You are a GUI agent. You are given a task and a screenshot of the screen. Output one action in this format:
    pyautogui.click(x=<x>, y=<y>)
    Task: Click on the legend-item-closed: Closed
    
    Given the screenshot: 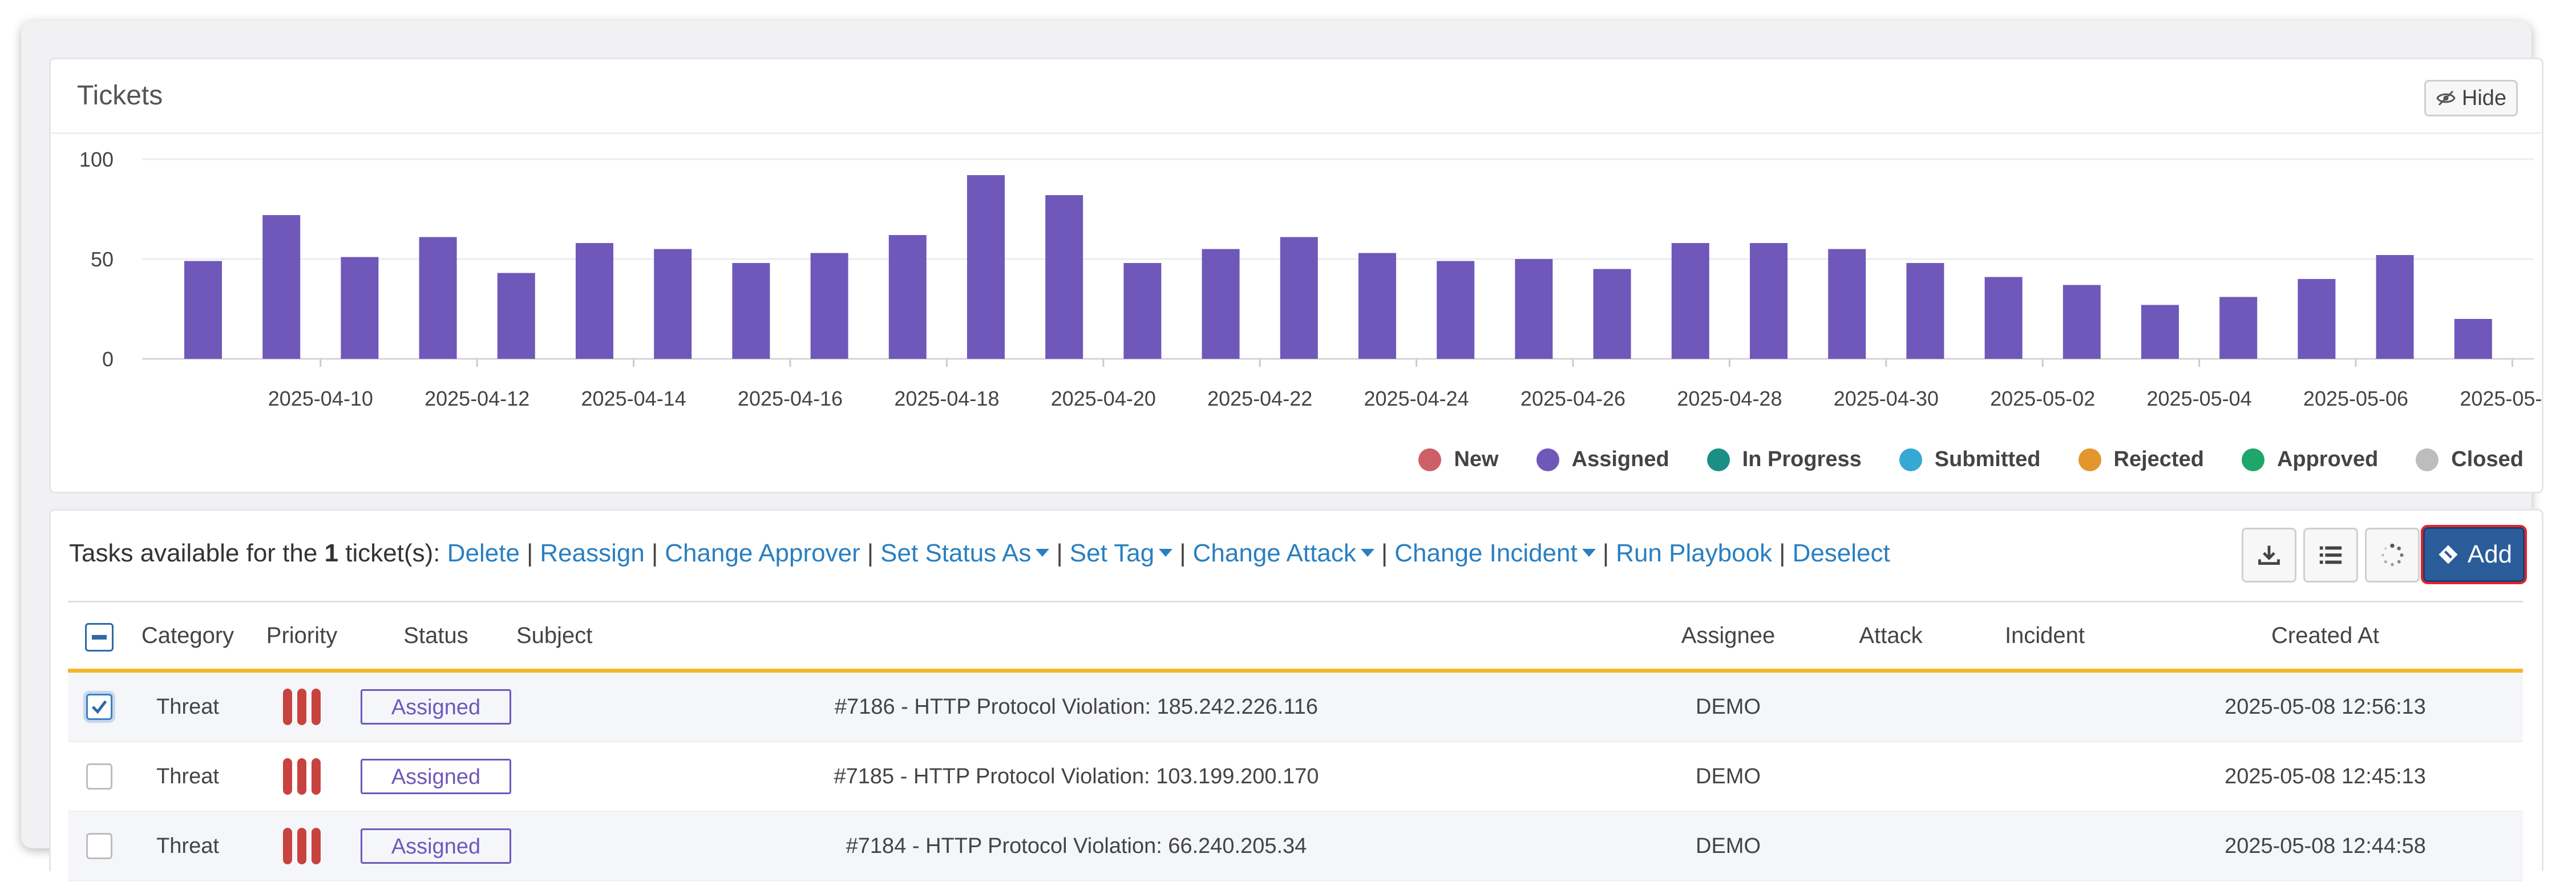 What is the action you would take?
    pyautogui.click(x=2470, y=459)
    